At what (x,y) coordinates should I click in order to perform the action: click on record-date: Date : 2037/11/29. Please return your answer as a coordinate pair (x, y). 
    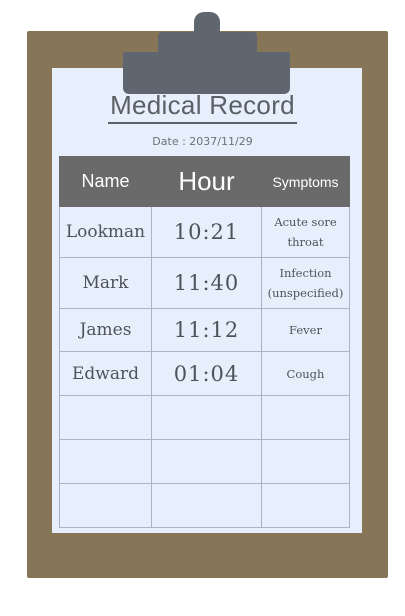
    Looking at the image, I should click on (202, 141).